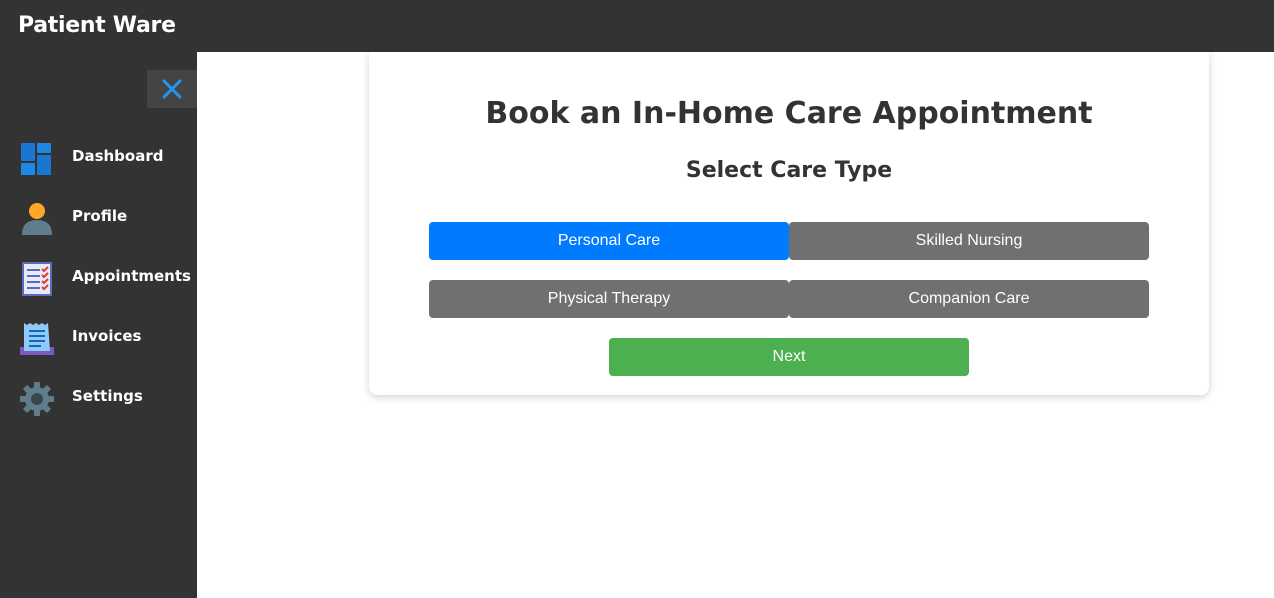 The width and height of the screenshot is (1274, 598). What do you see at coordinates (789, 170) in the screenshot?
I see `section-subtitle: Select Care Type` at bounding box center [789, 170].